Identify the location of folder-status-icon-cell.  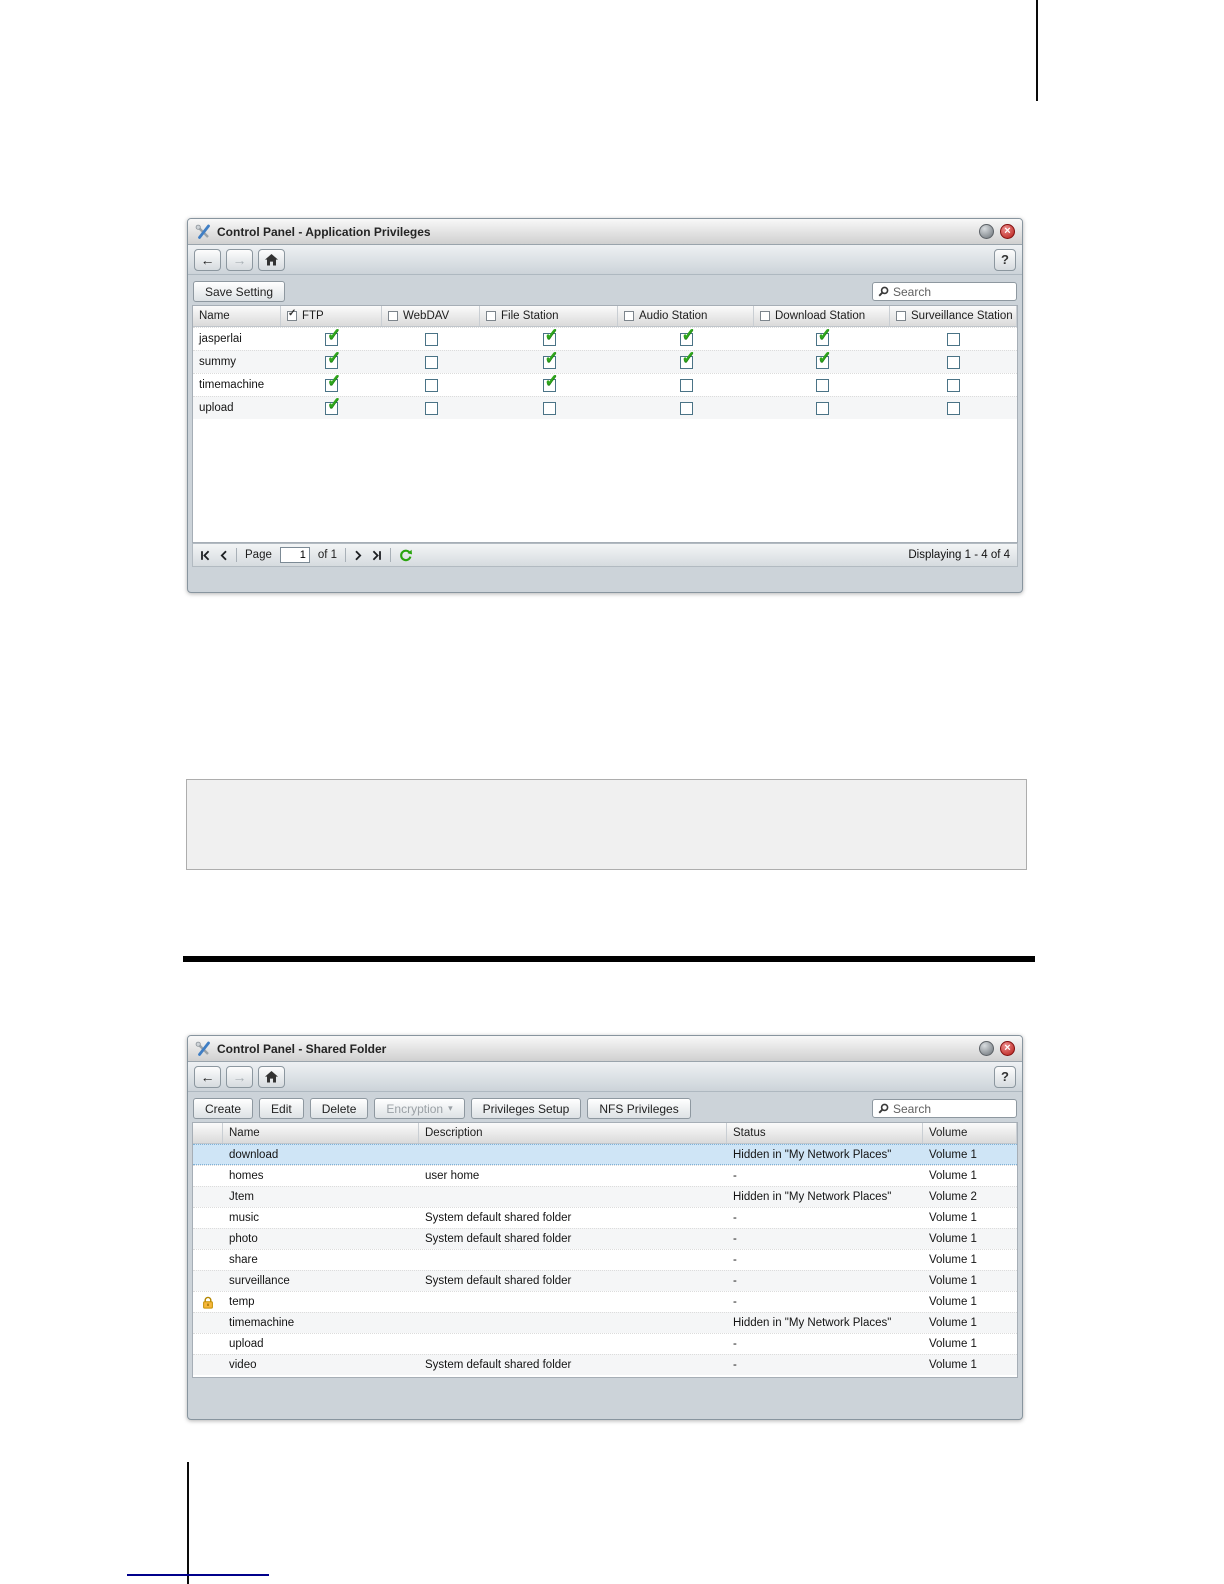
(208, 1154).